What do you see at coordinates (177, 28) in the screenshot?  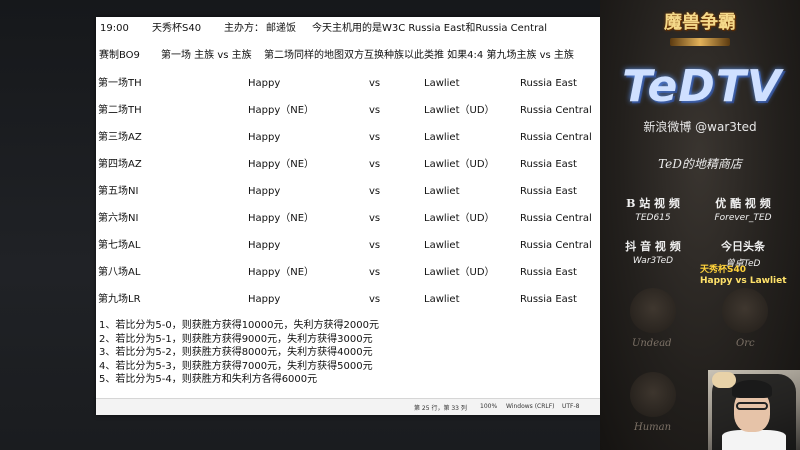 I see `event-name: 天秀杯S40` at bounding box center [177, 28].